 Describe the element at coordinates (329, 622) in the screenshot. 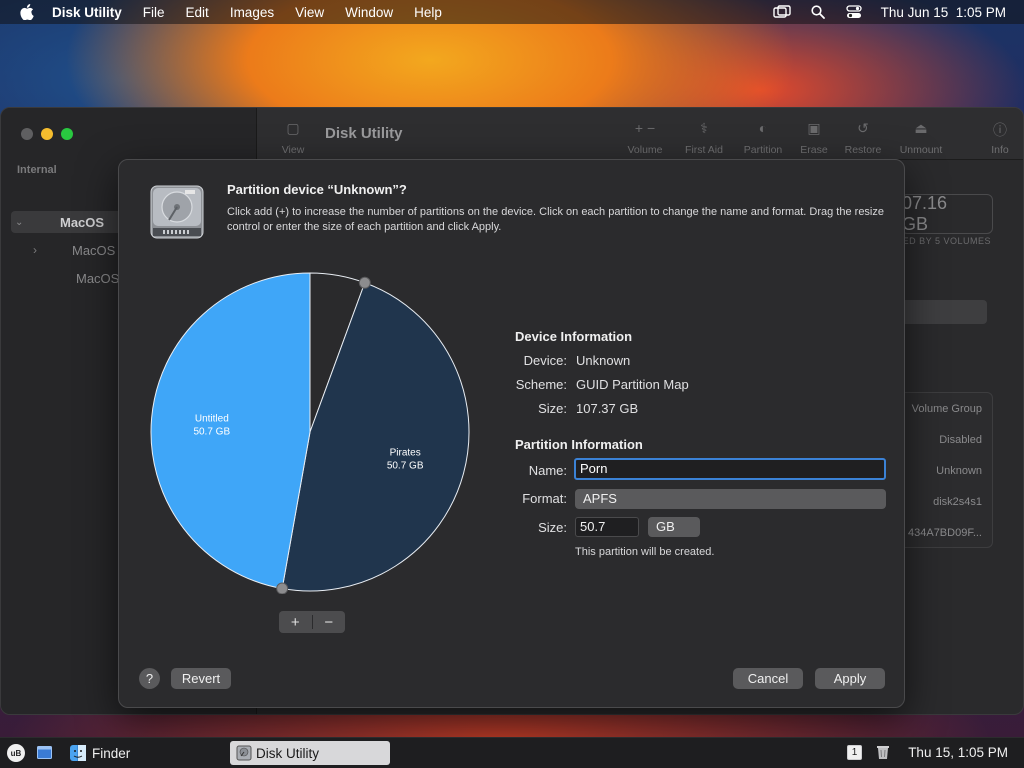

I see `remove-partition-button: −` at that location.